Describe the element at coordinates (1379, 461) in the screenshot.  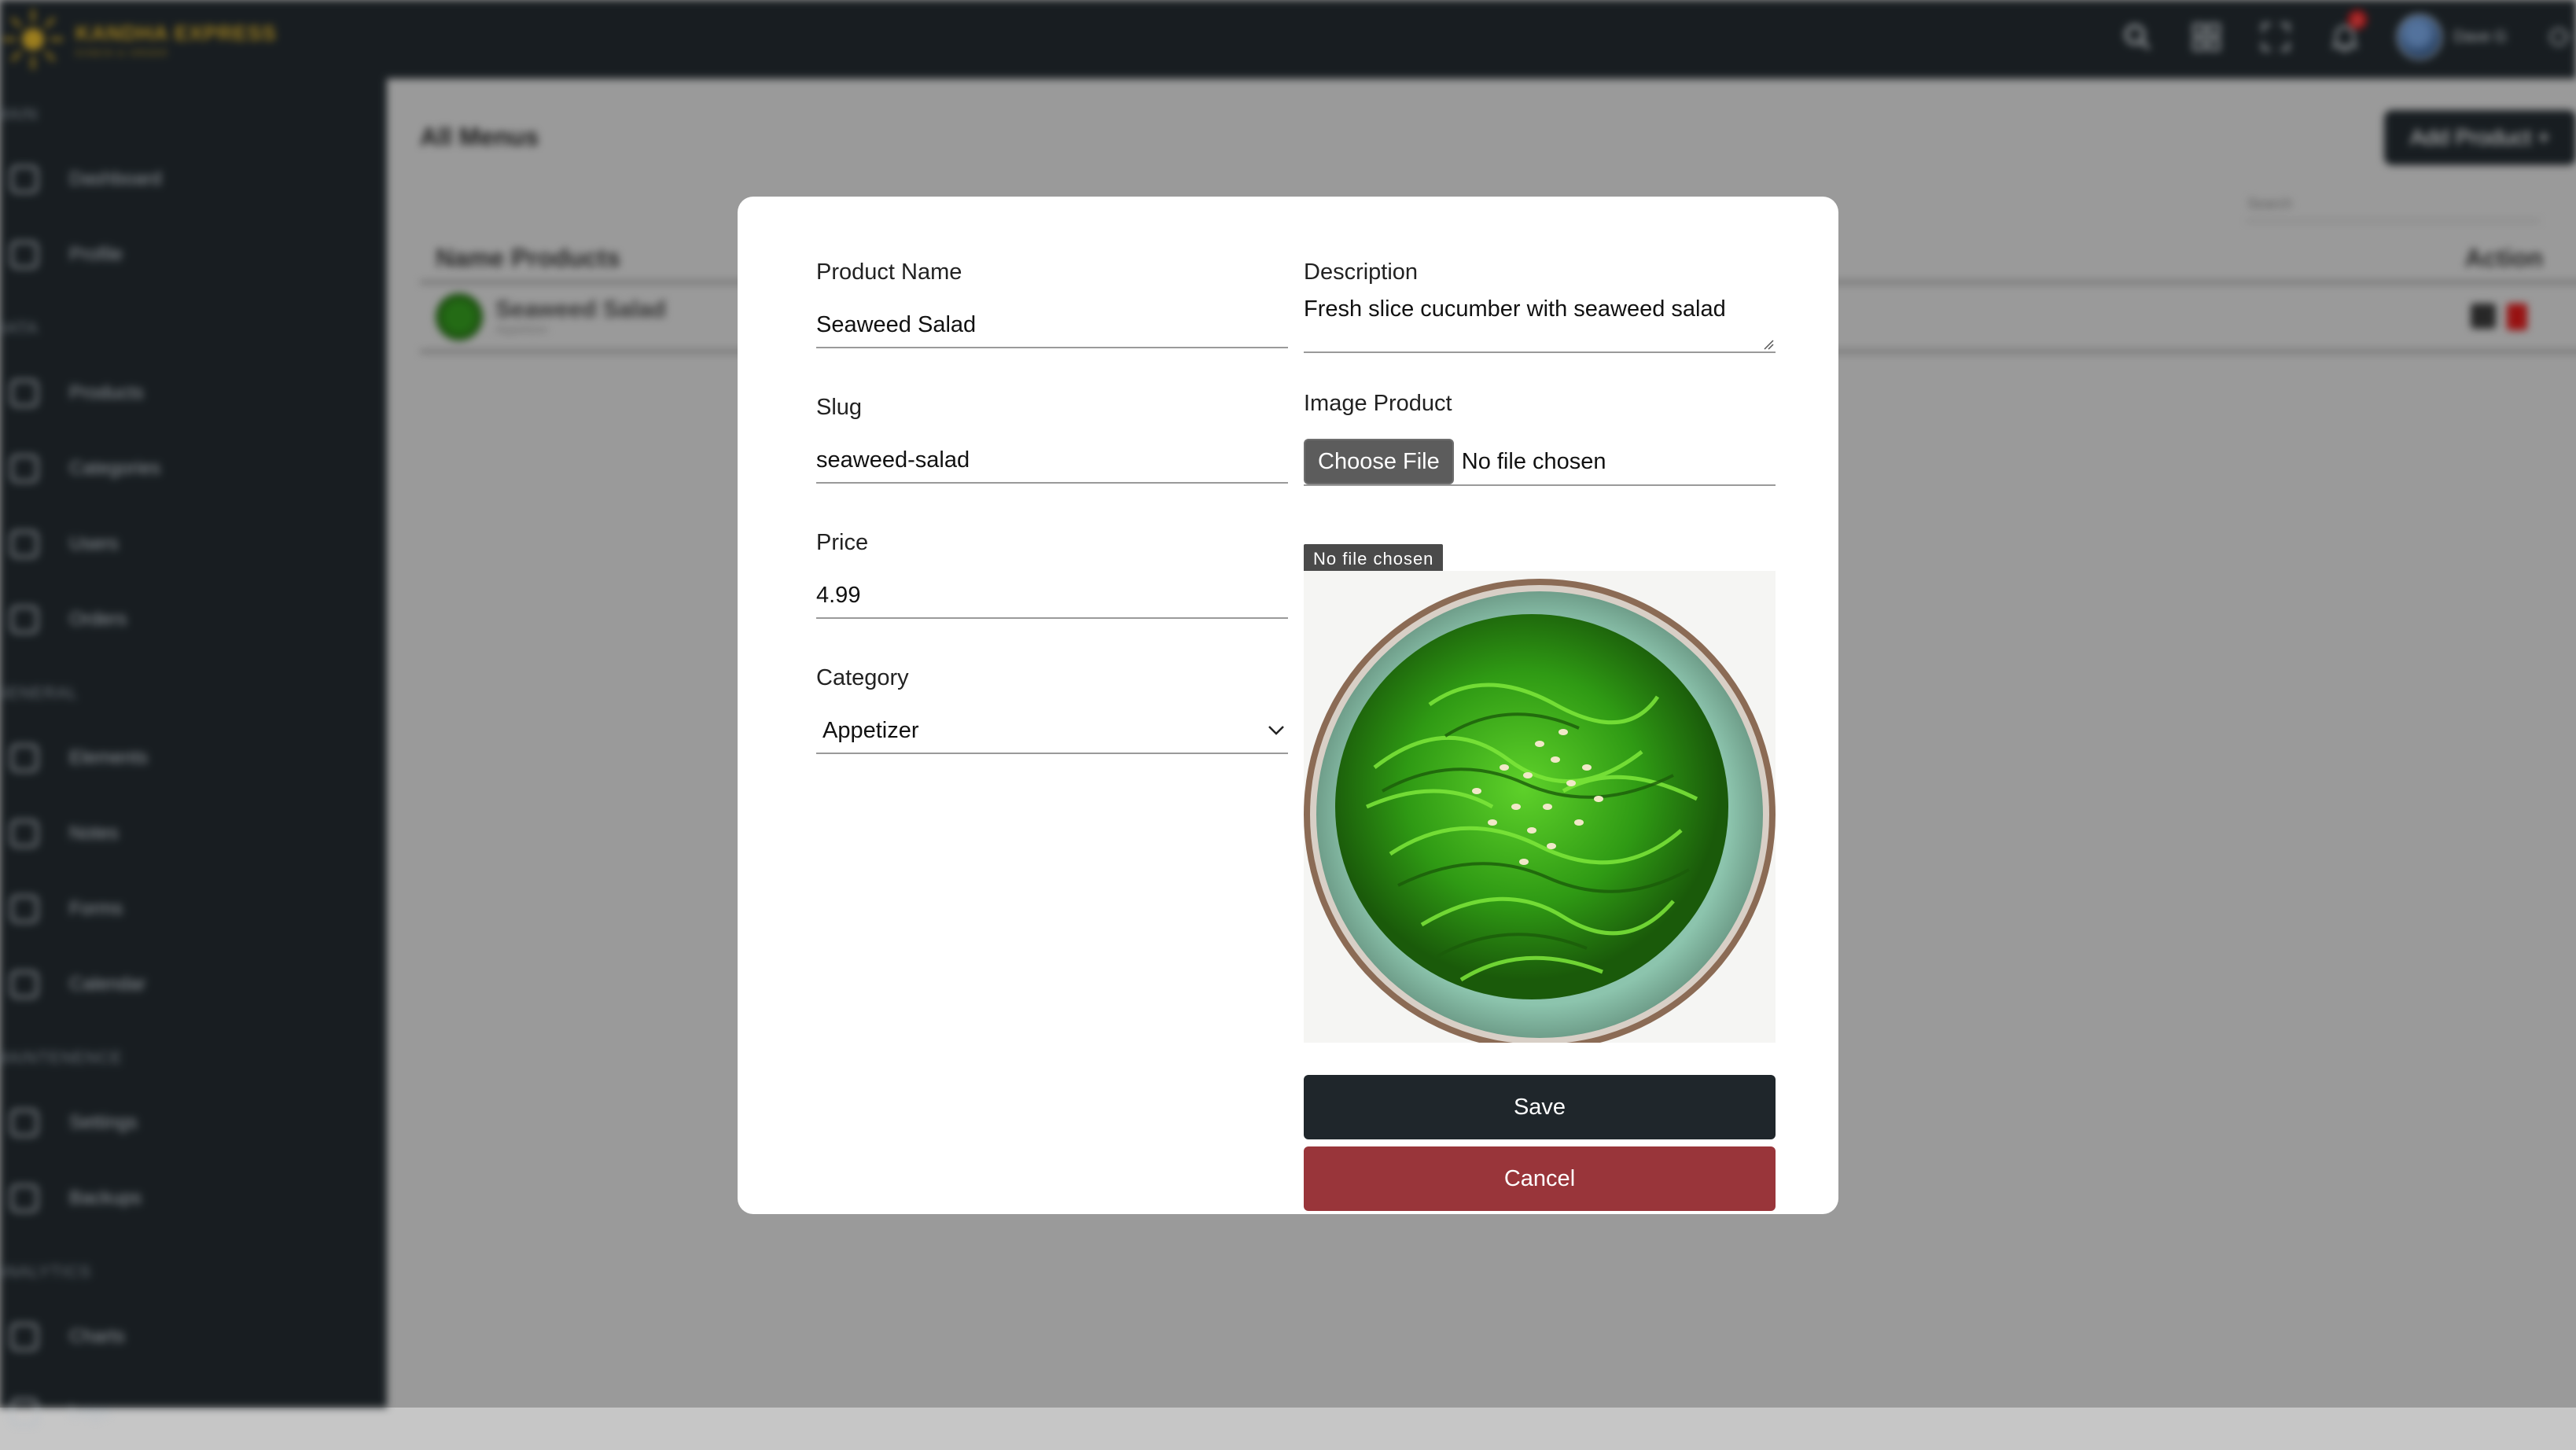
I see `choose-file-button: Choose File` at that location.